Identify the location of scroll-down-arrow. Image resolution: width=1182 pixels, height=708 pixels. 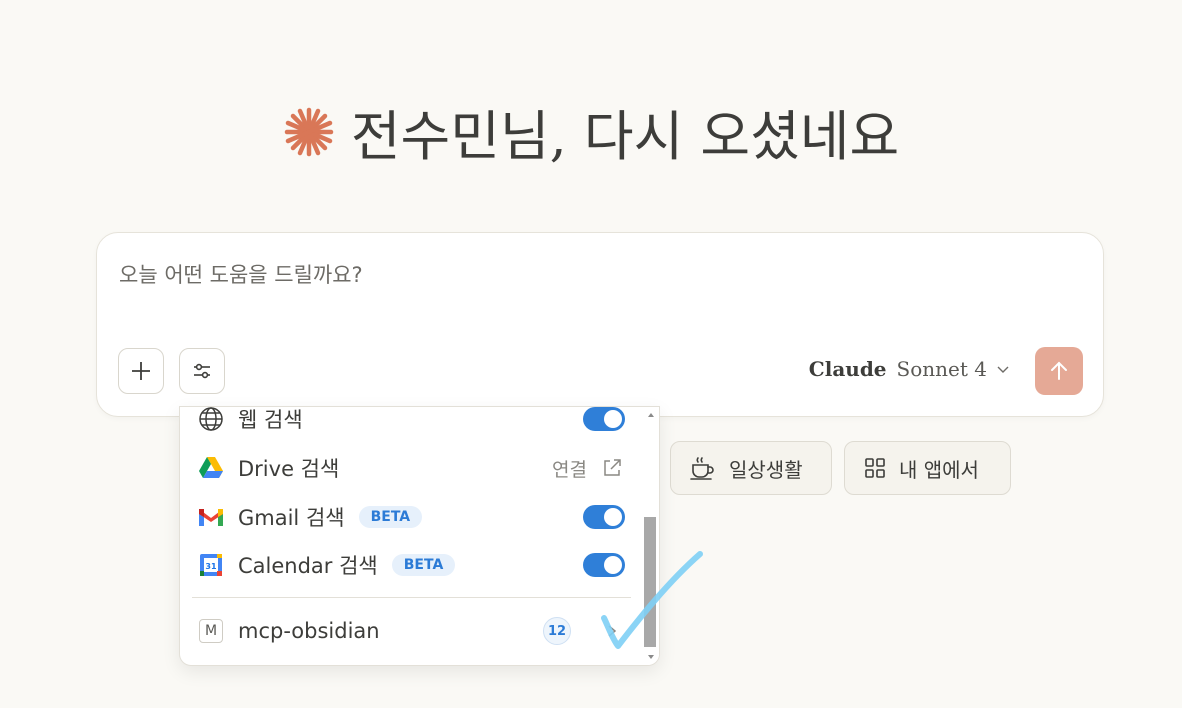
(651, 657).